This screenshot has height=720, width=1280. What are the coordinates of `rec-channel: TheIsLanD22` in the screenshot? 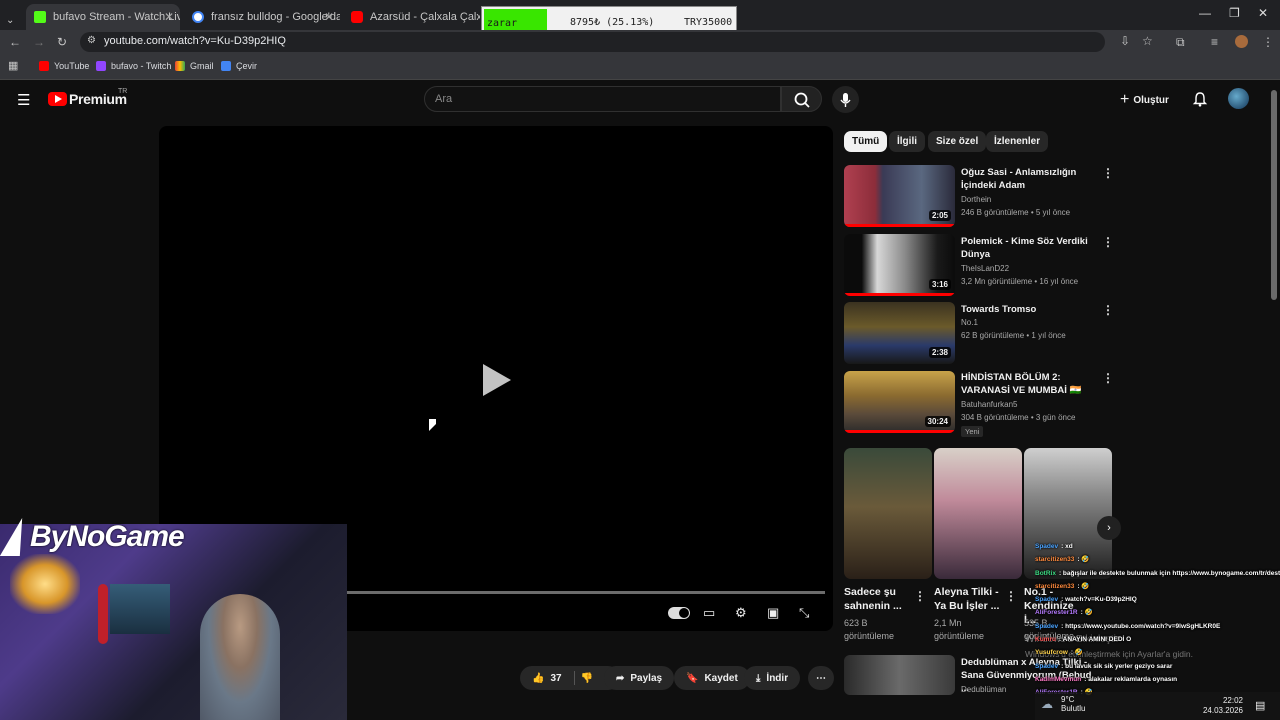 It's located at (985, 268).